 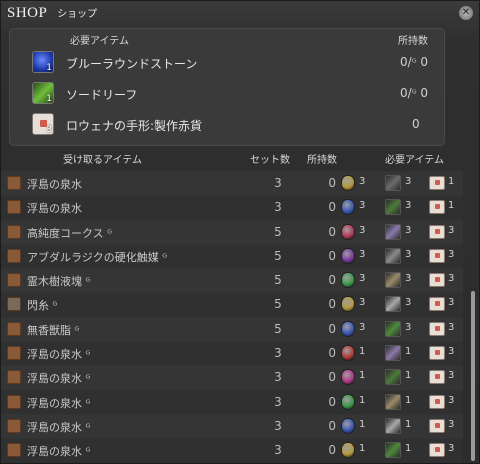 I want to click on scrollbar, so click(x=473, y=376).